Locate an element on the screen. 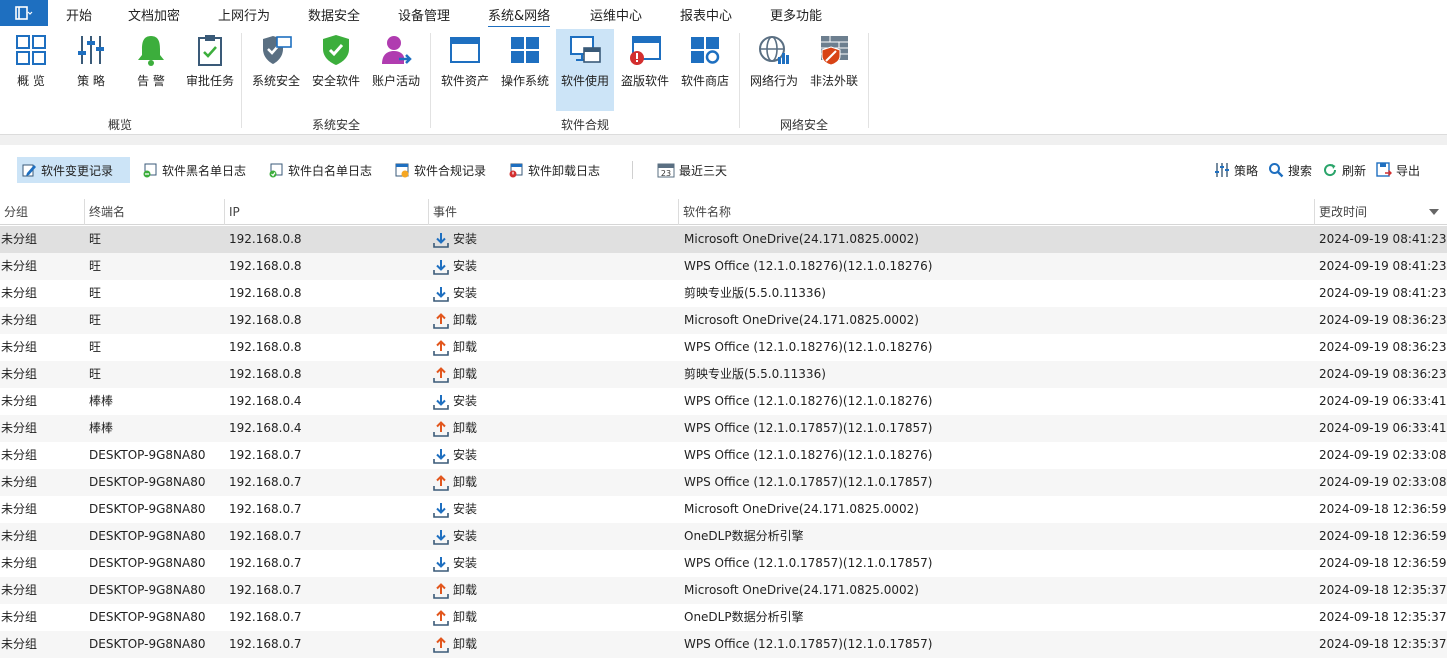 Image resolution: width=1447 pixels, height=662 pixels. column-header-terminal: 终端名 is located at coordinates (154, 212).